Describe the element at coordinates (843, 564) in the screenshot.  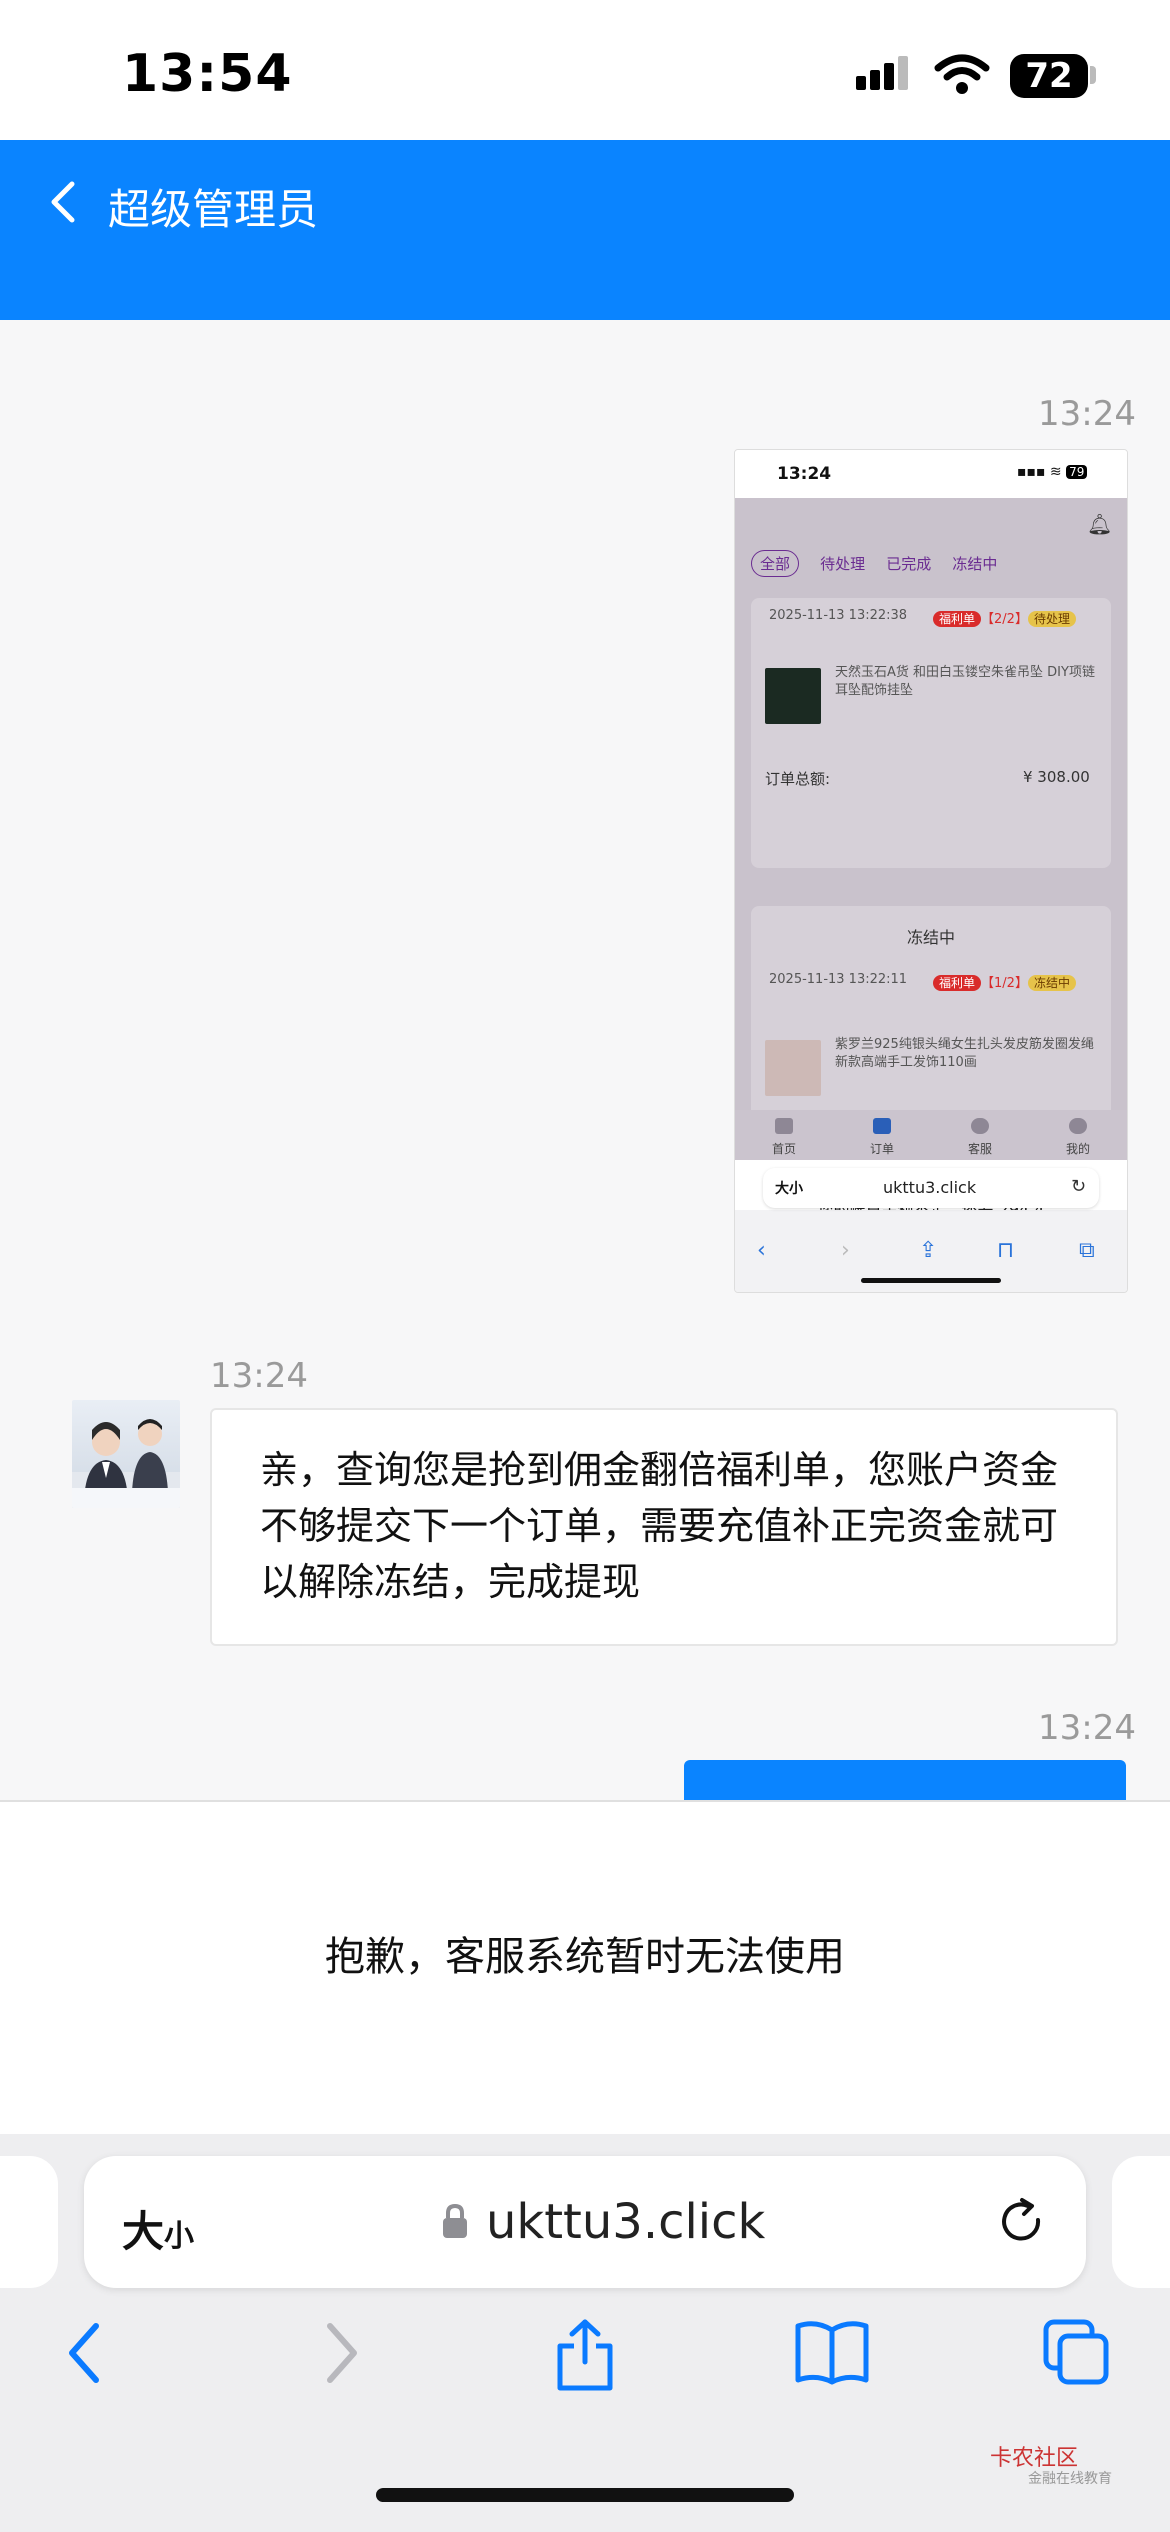
I see `shot-tab-pending: 待处理` at that location.